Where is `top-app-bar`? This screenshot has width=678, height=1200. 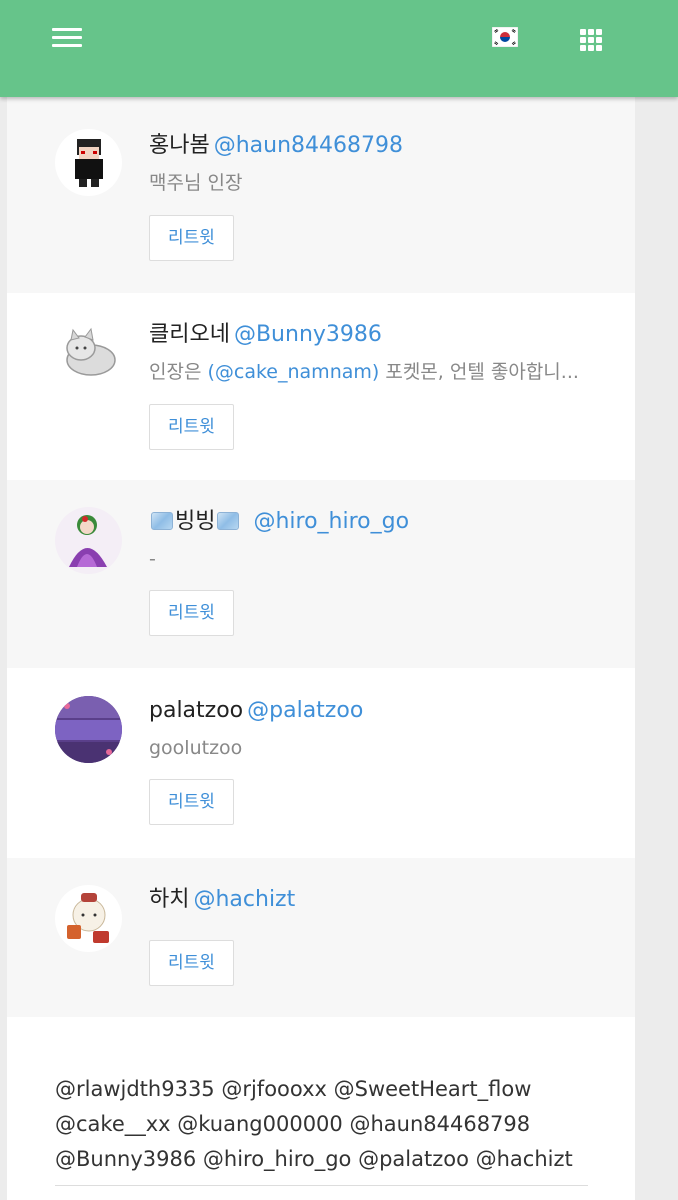 top-app-bar is located at coordinates (339, 48).